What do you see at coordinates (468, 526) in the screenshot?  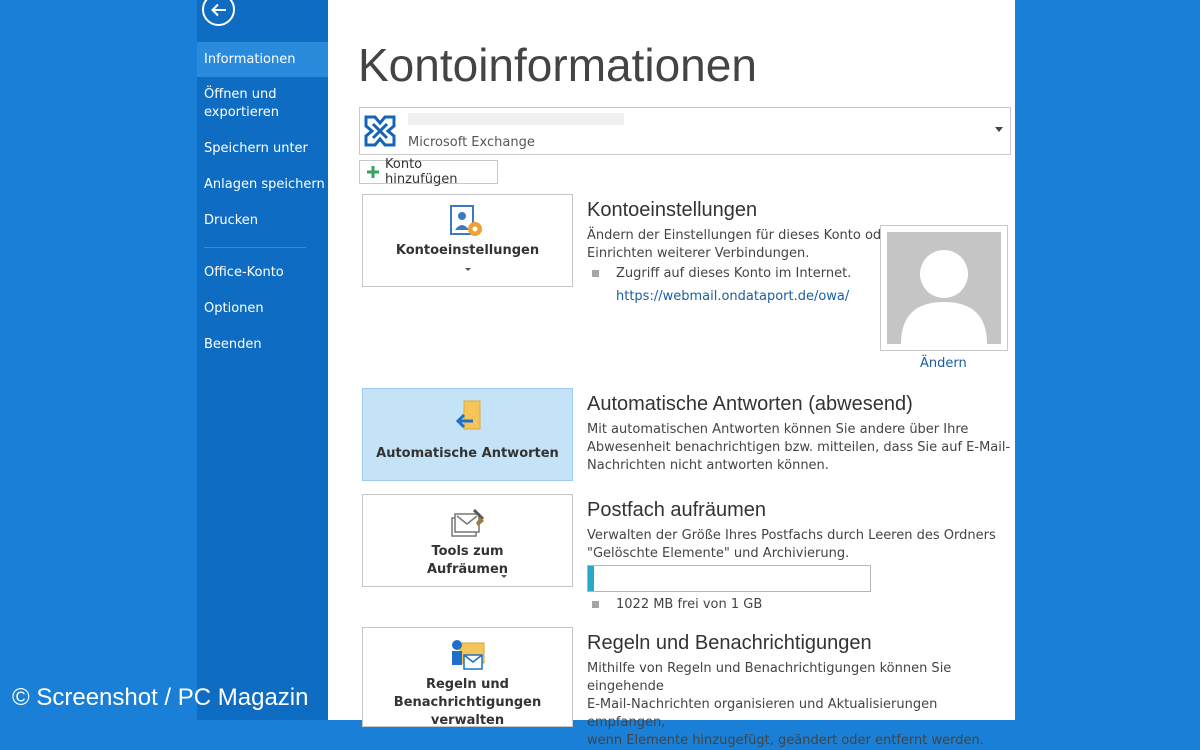 I see `cleanup-tools-icon` at bounding box center [468, 526].